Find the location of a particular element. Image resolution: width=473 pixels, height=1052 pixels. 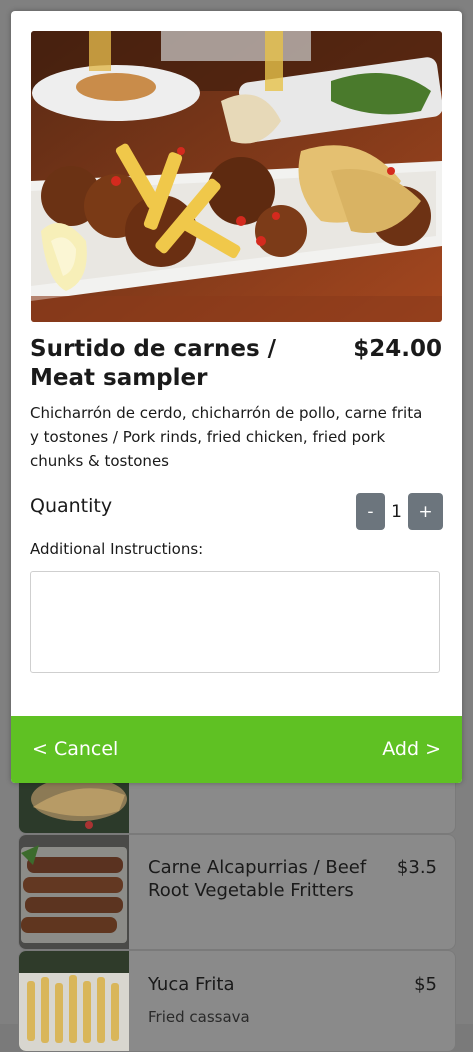

item-title: Surtido de carnes / Meat sampler is located at coordinates (153, 363).